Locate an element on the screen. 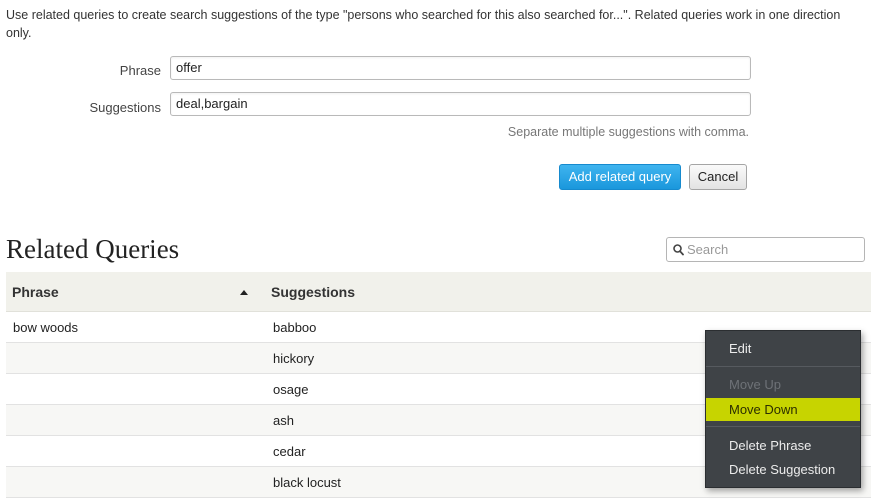 The width and height of the screenshot is (871, 500). column-header-phrase: Phrase is located at coordinates (35, 292).